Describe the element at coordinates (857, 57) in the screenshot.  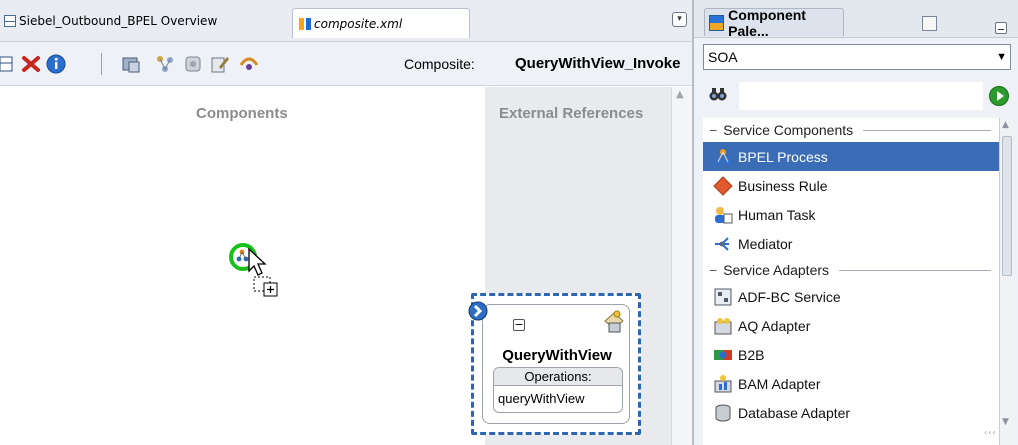
I see `palette-category-select: SOA ▼` at that location.